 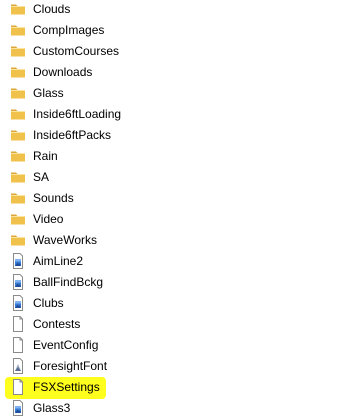 I want to click on item-label: Downloads, so click(x=63, y=72).